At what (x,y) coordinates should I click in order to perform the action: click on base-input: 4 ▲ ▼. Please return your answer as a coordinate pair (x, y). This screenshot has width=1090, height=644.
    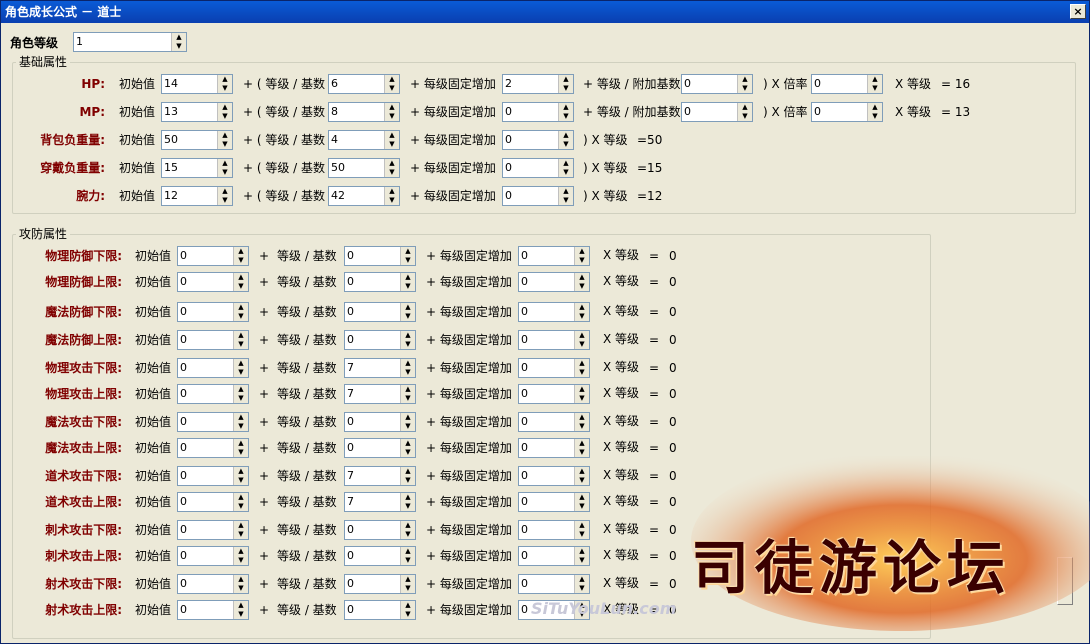
    Looking at the image, I should click on (364, 140).